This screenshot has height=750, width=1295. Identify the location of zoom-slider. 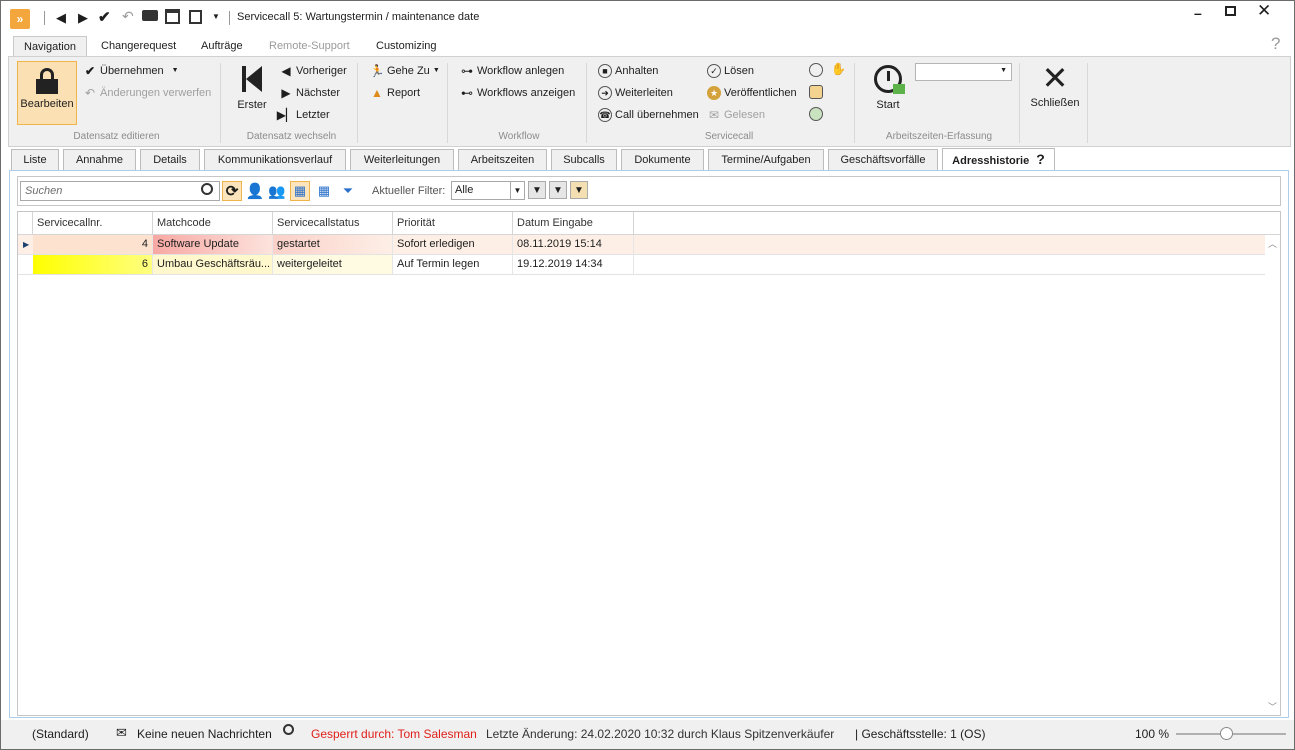
(1231, 733).